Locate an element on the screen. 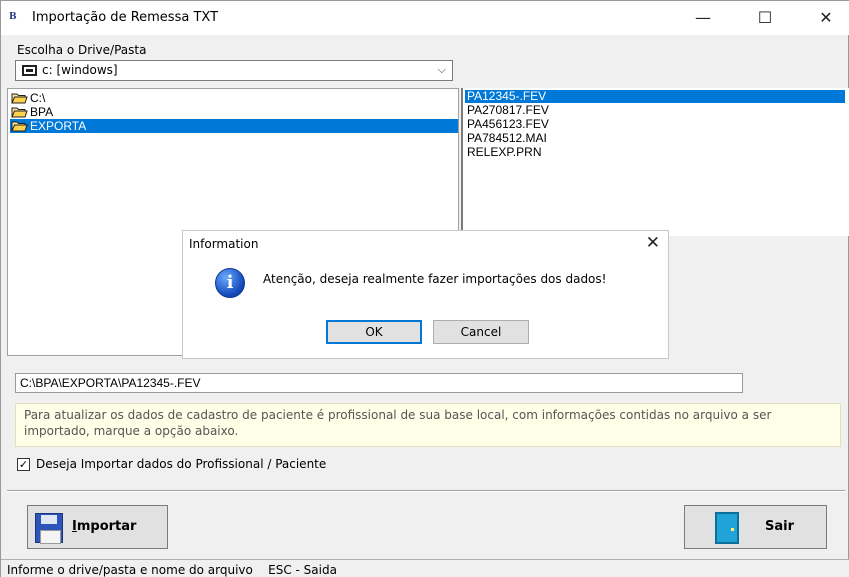 Image resolution: width=849 pixels, height=577 pixels. directory-item: C:\ is located at coordinates (27, 98).